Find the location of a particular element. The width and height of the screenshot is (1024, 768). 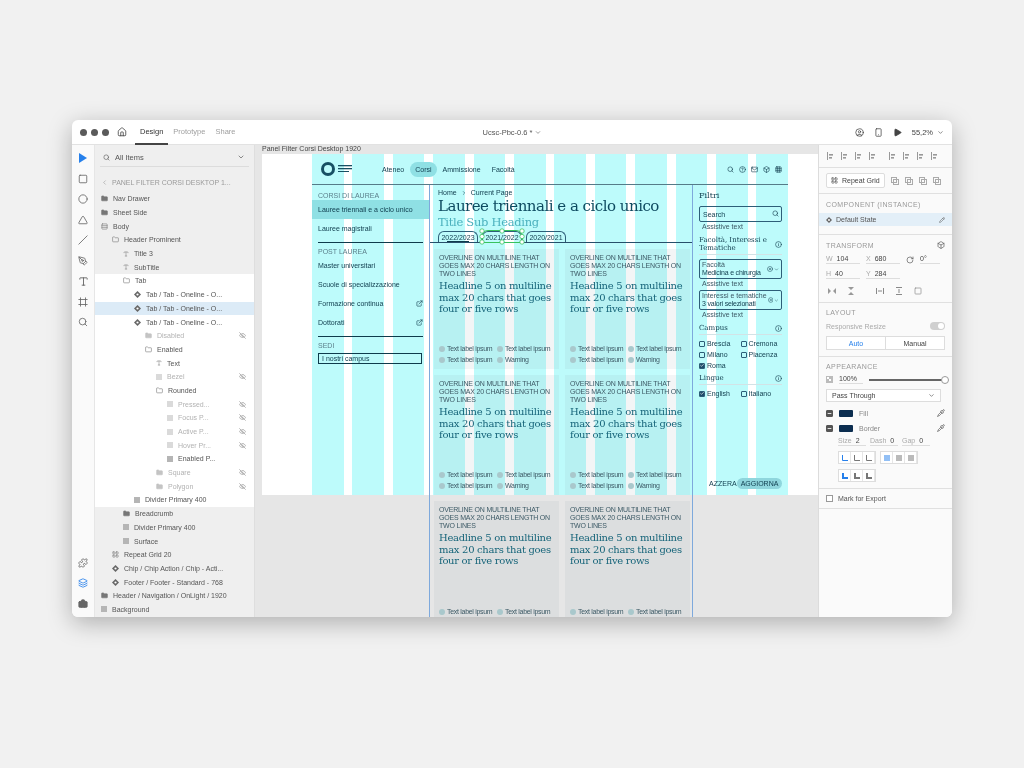

cube-icon is located at coordinates (941, 245).